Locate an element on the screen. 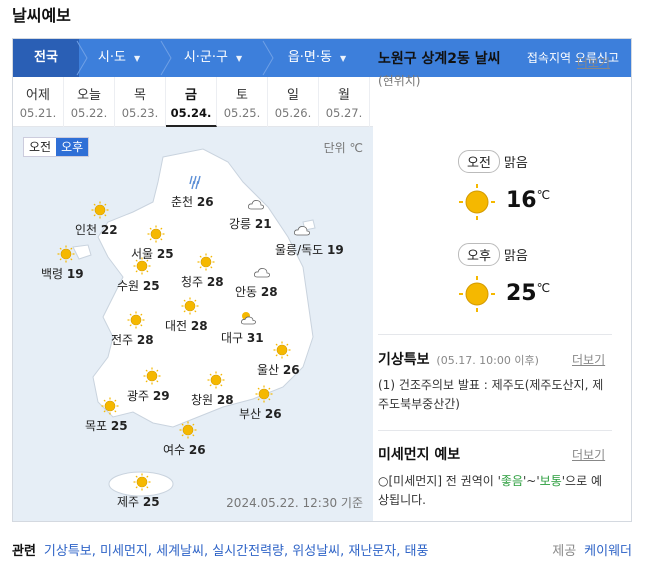 This screenshot has width=654, height=579. day-tab: 목 05.23. is located at coordinates (140, 102).